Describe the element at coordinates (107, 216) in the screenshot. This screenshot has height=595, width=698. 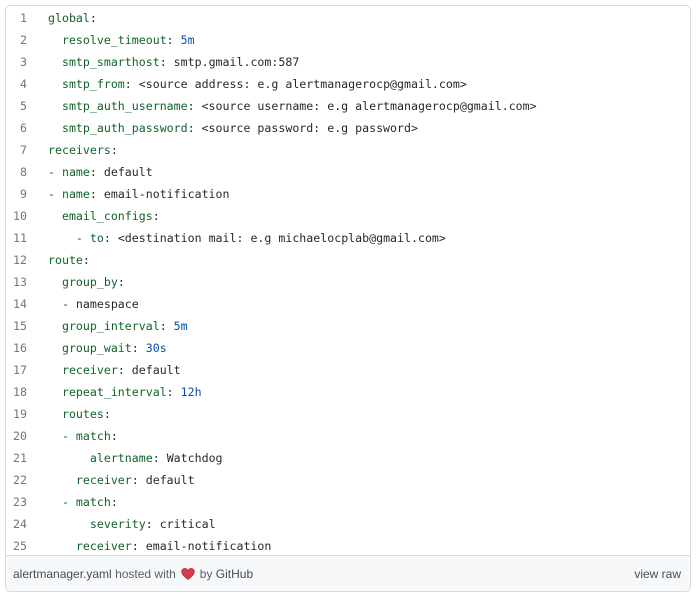
I see `code-key: email_configs` at that location.